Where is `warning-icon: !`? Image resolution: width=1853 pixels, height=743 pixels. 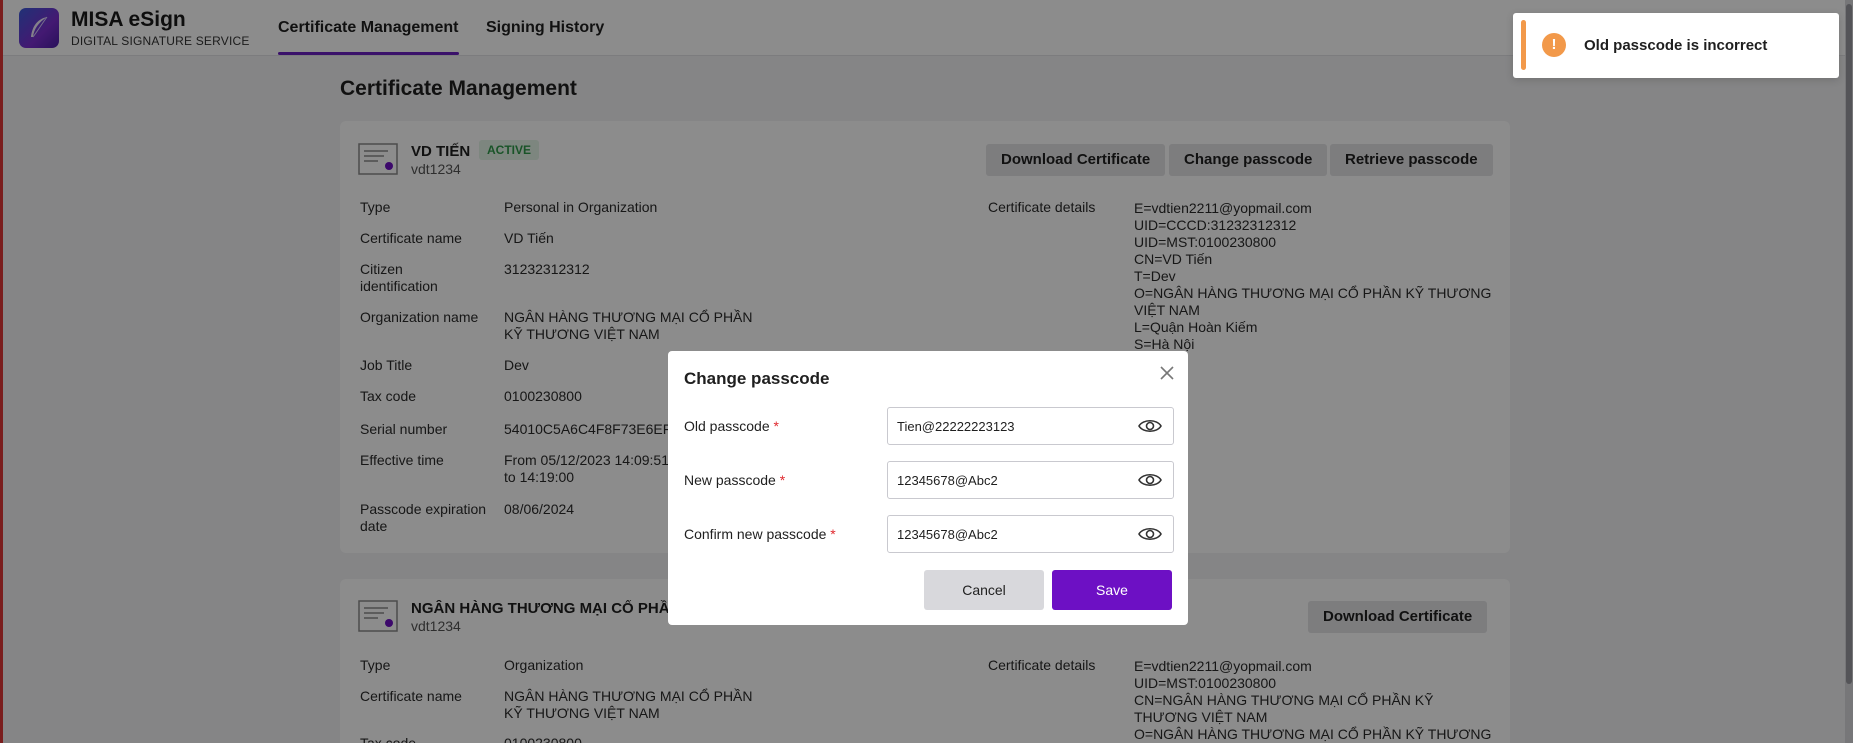 warning-icon: ! is located at coordinates (1554, 45).